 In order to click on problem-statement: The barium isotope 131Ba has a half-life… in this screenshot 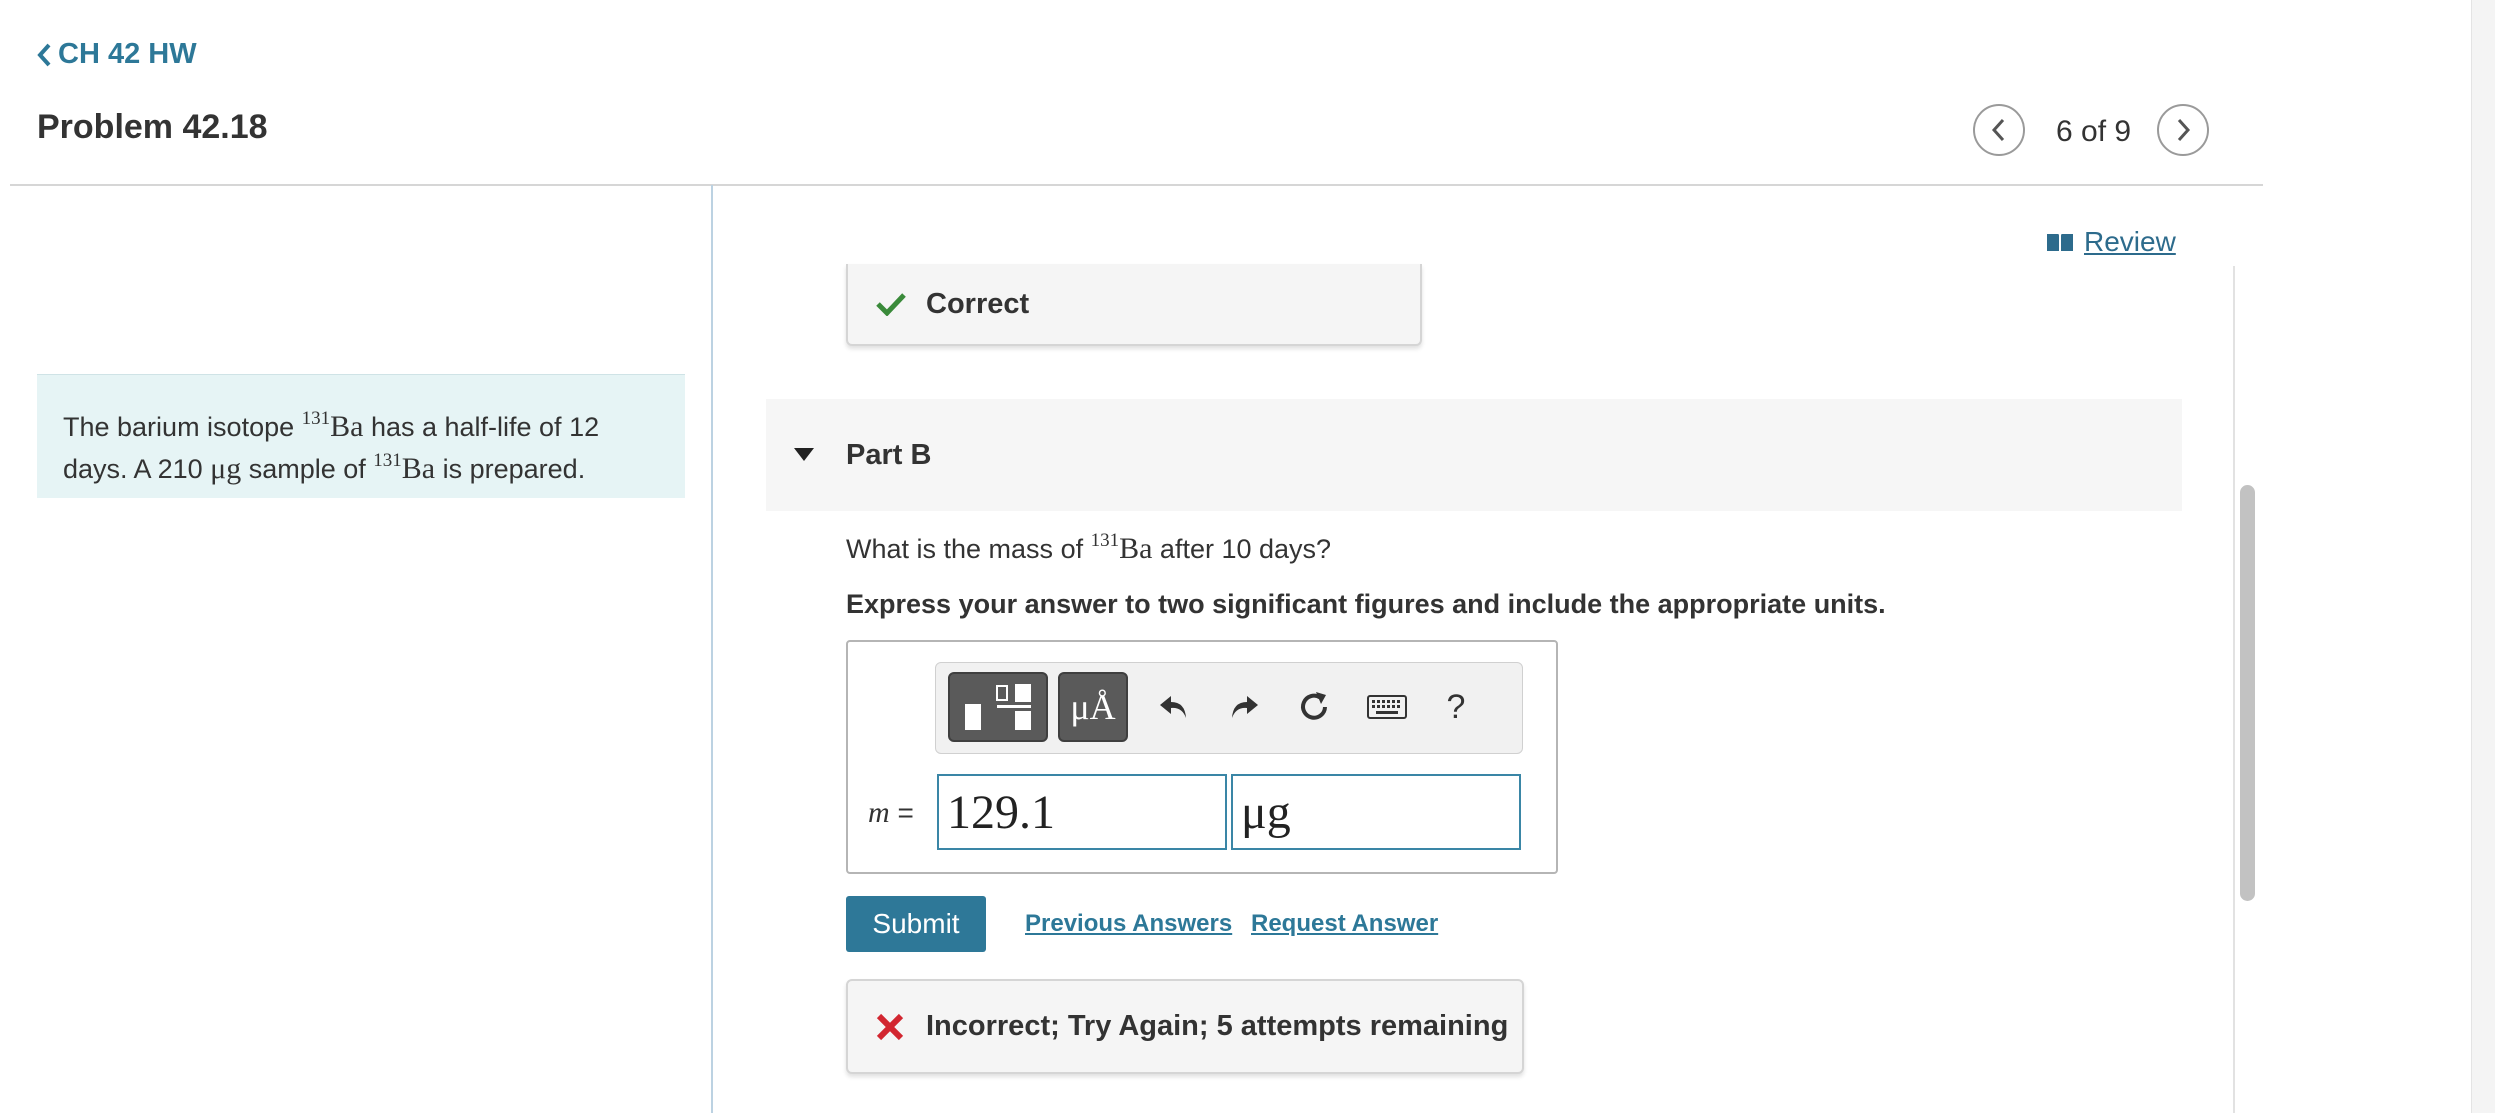, I will do `click(361, 436)`.